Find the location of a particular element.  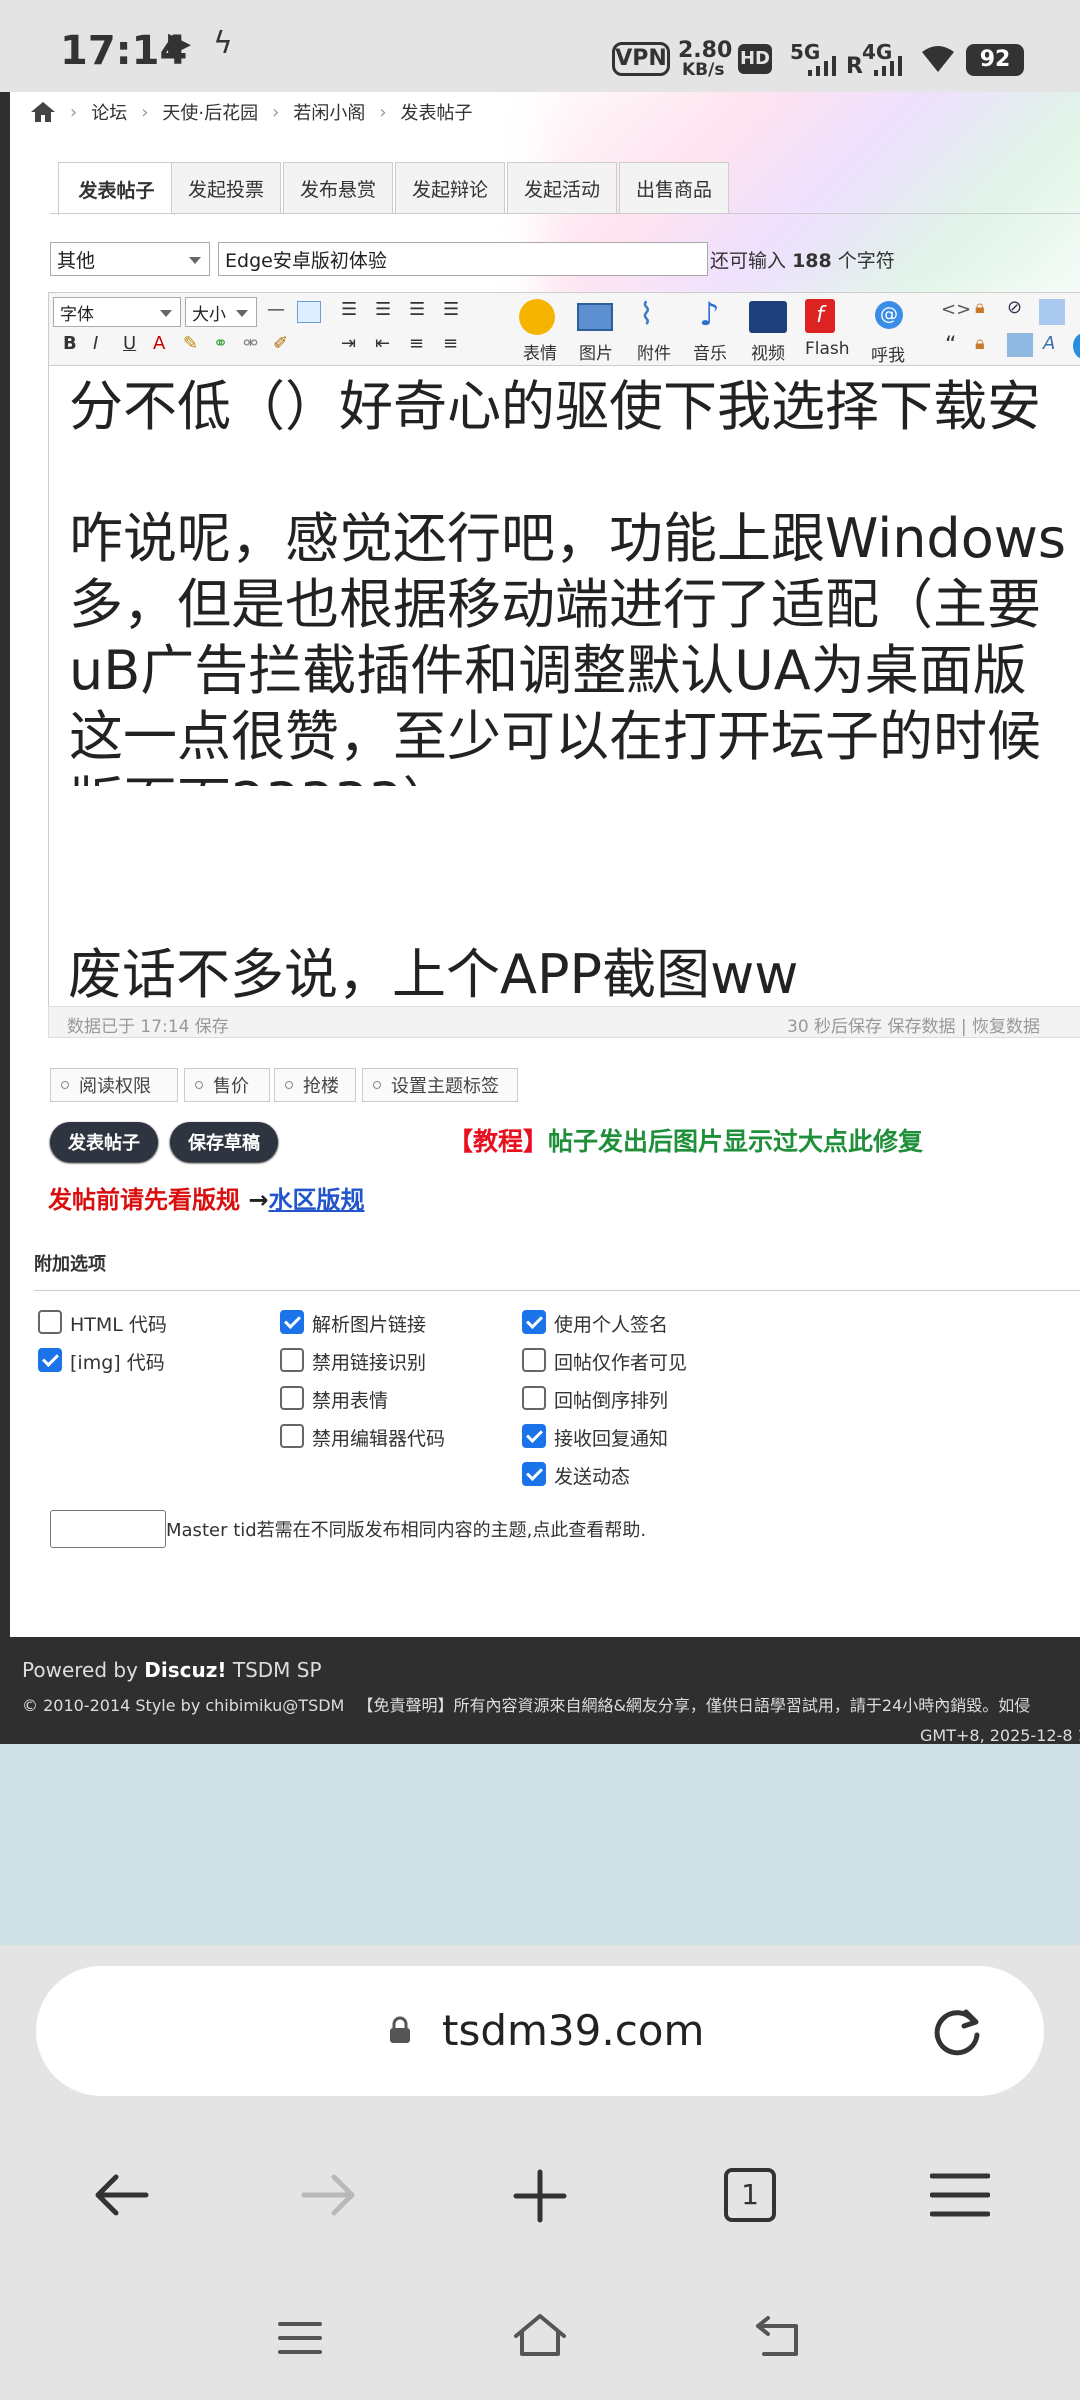

master-tid-input is located at coordinates (108, 1529).